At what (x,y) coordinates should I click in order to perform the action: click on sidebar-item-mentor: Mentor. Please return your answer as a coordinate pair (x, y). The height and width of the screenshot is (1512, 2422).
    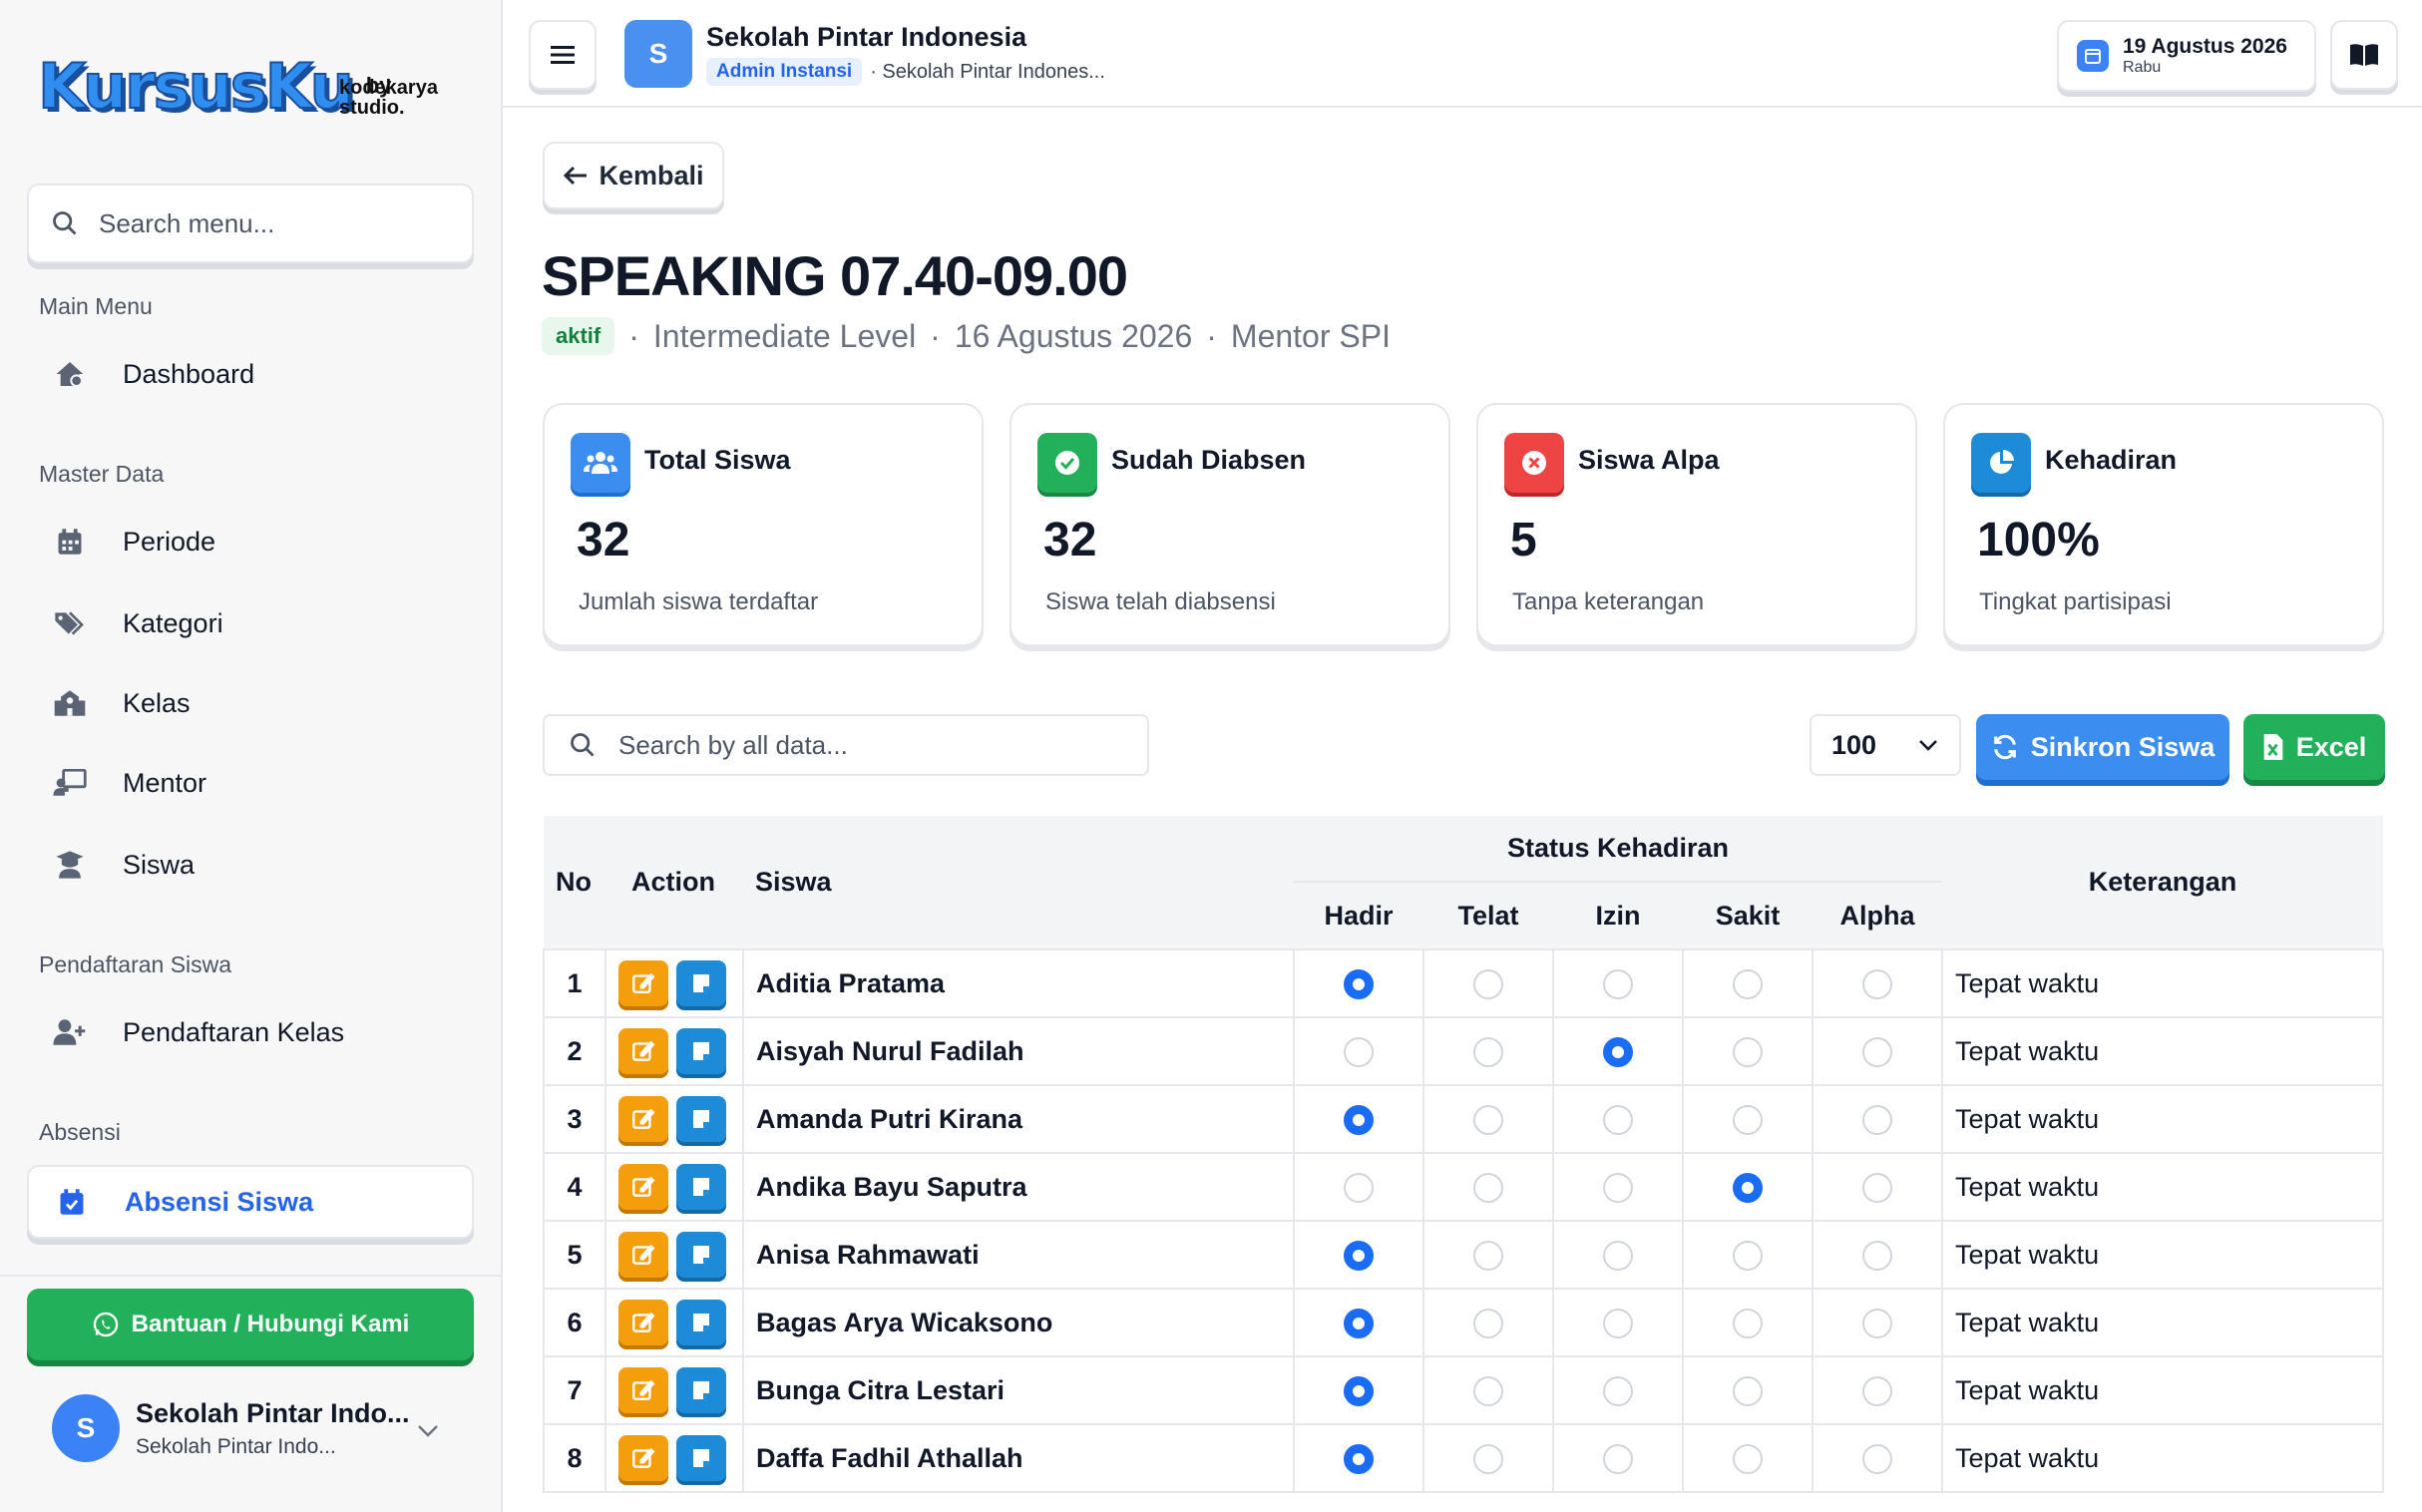
    Looking at the image, I should click on (250, 783).